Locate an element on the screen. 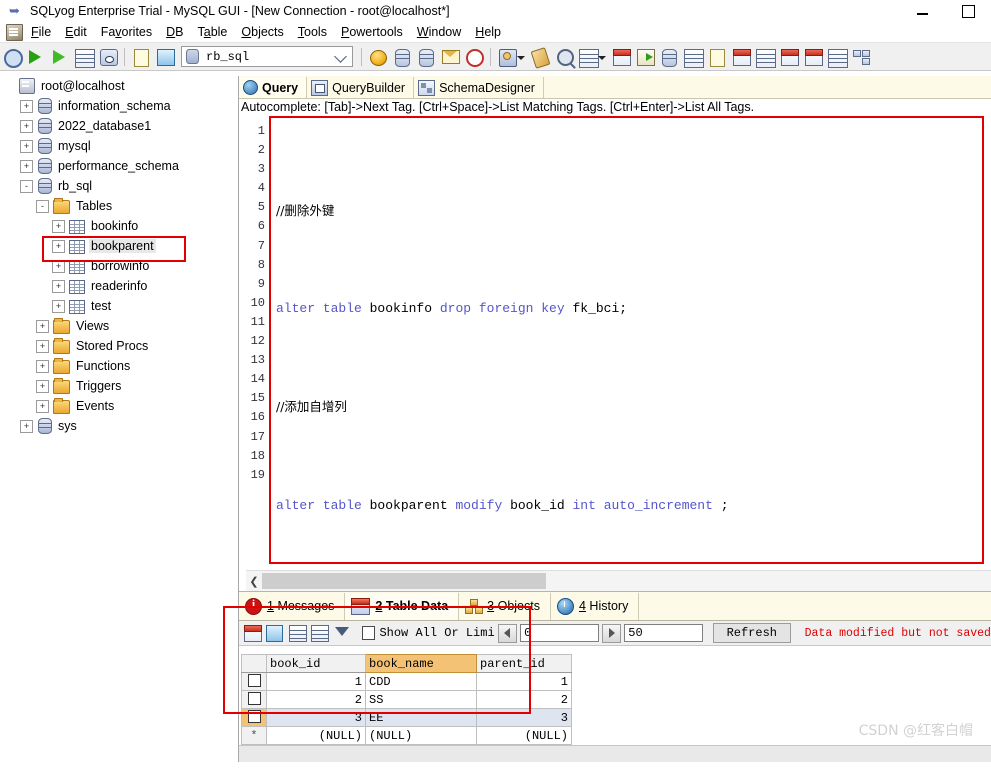  tree-node-triggers: + Triggers is located at coordinates (119, 386).